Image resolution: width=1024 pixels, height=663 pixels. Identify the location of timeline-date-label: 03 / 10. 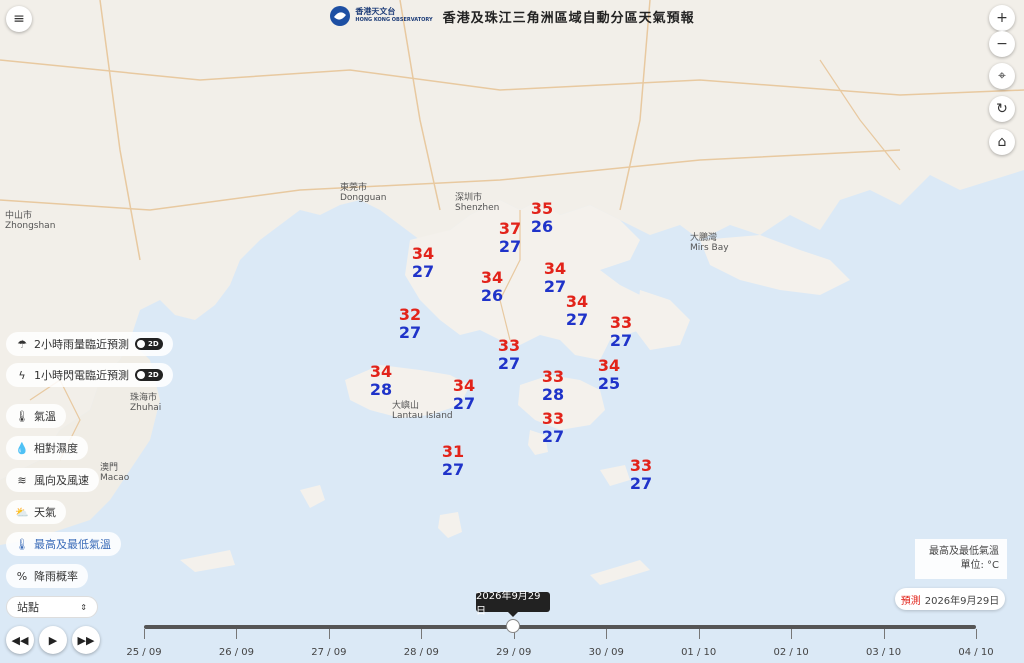
(884, 652).